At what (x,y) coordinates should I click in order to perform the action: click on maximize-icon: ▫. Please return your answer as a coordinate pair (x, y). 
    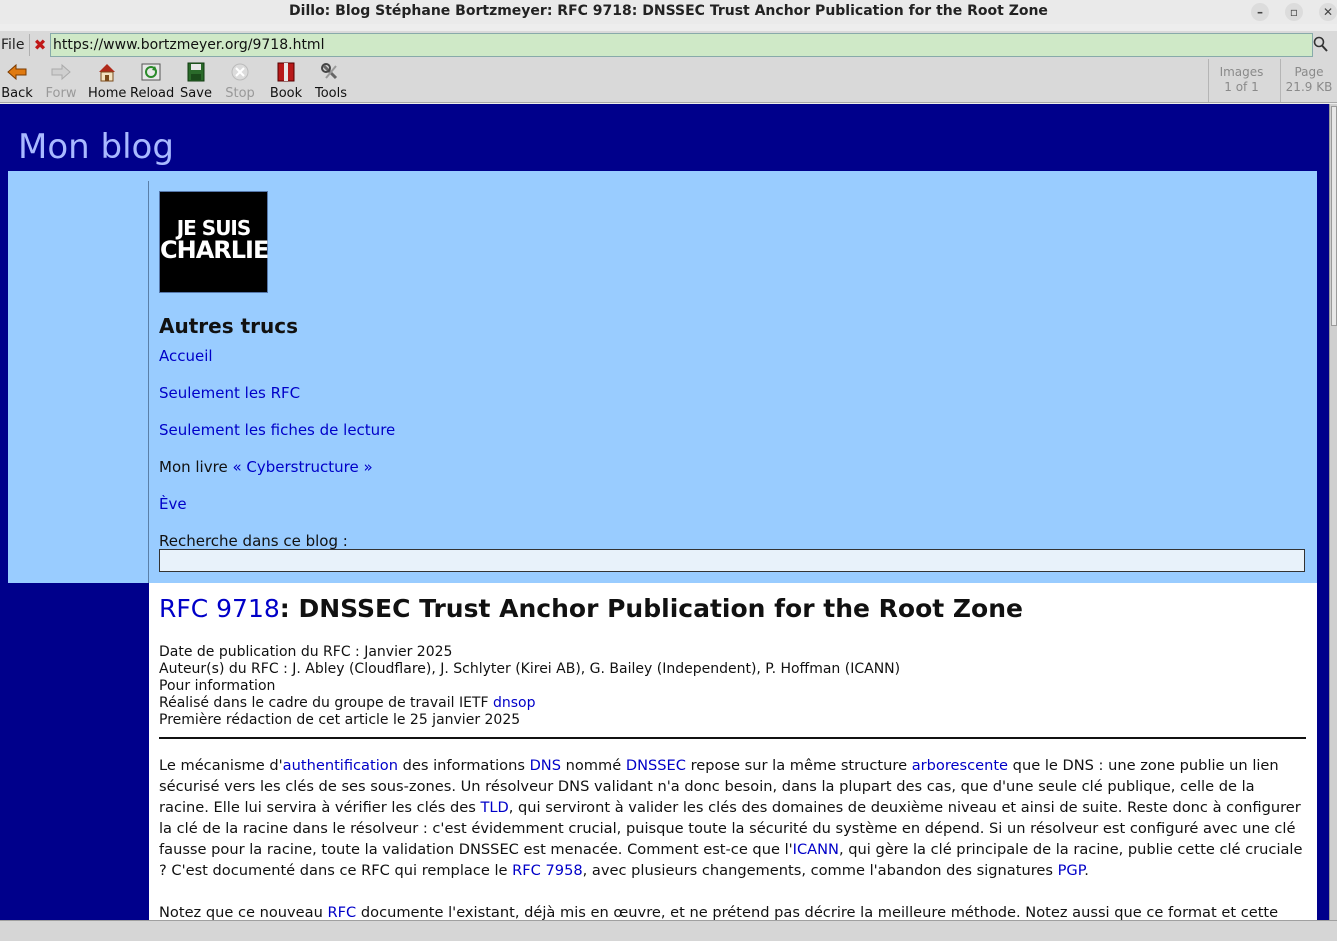
    Looking at the image, I should click on (1294, 12).